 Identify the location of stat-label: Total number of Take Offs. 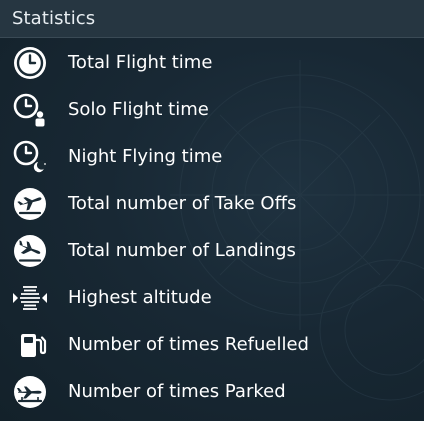
(182, 203).